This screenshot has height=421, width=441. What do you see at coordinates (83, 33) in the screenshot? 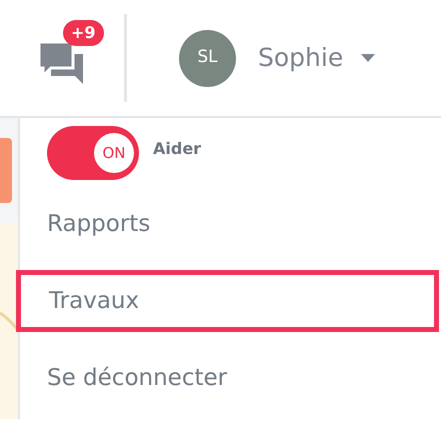
I see `notification-badge: +9` at bounding box center [83, 33].